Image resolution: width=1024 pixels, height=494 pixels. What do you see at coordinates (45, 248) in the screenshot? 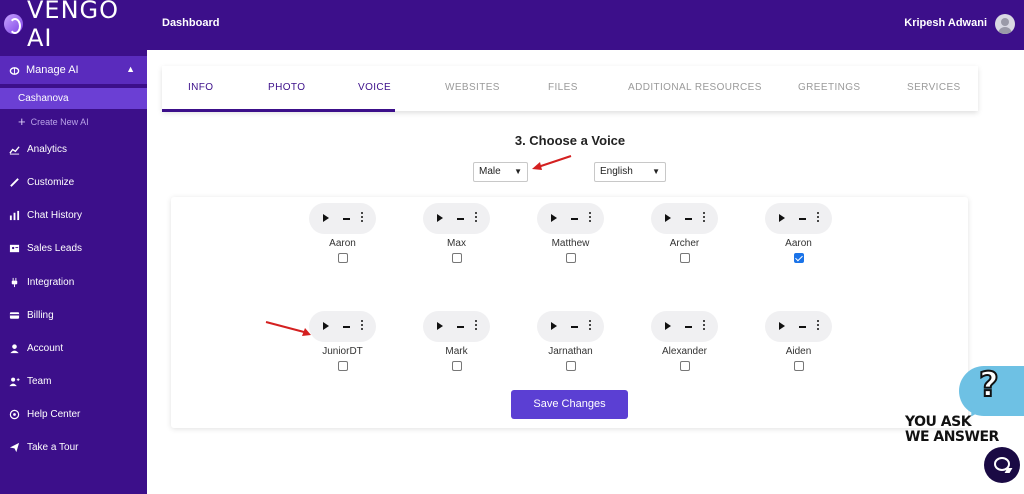
I see `sidebar-item-sales-leads: Sales Leads` at bounding box center [45, 248].